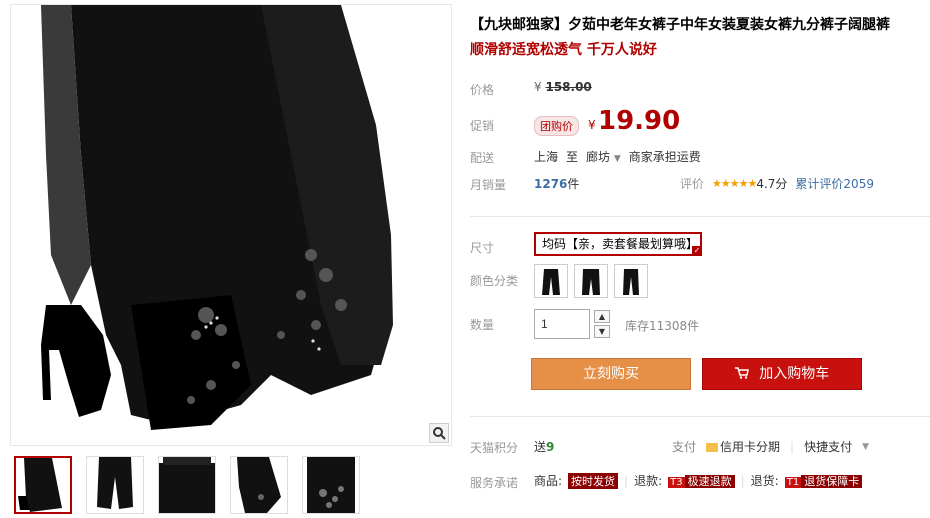  I want to click on currency-symbol: ¥, so click(538, 87).